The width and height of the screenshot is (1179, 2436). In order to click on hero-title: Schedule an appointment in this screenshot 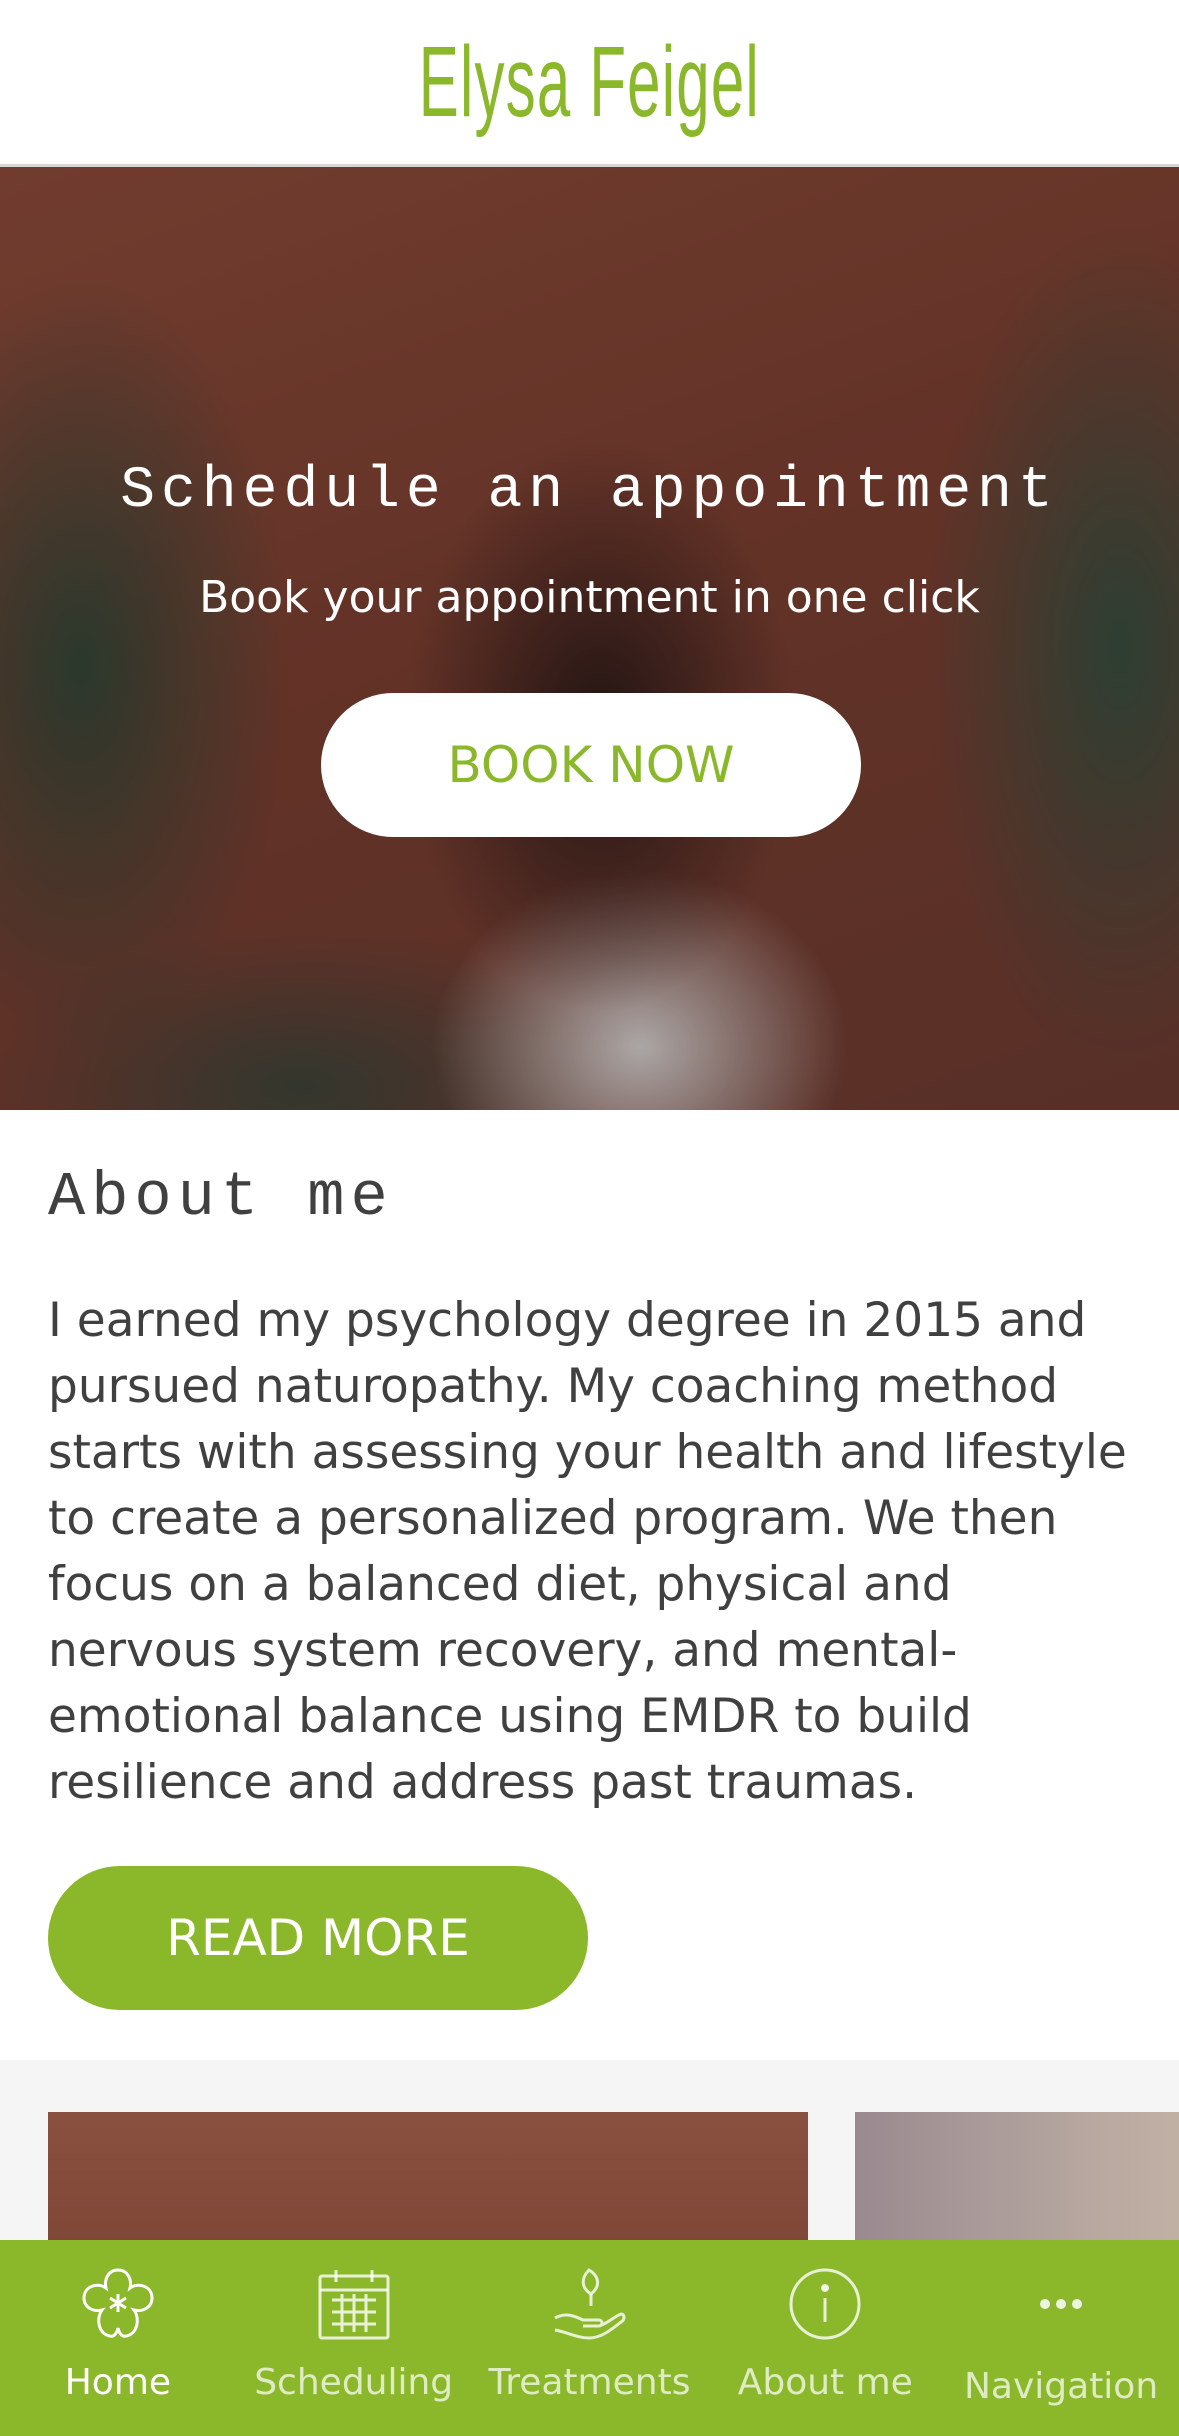, I will do `click(589, 491)`.